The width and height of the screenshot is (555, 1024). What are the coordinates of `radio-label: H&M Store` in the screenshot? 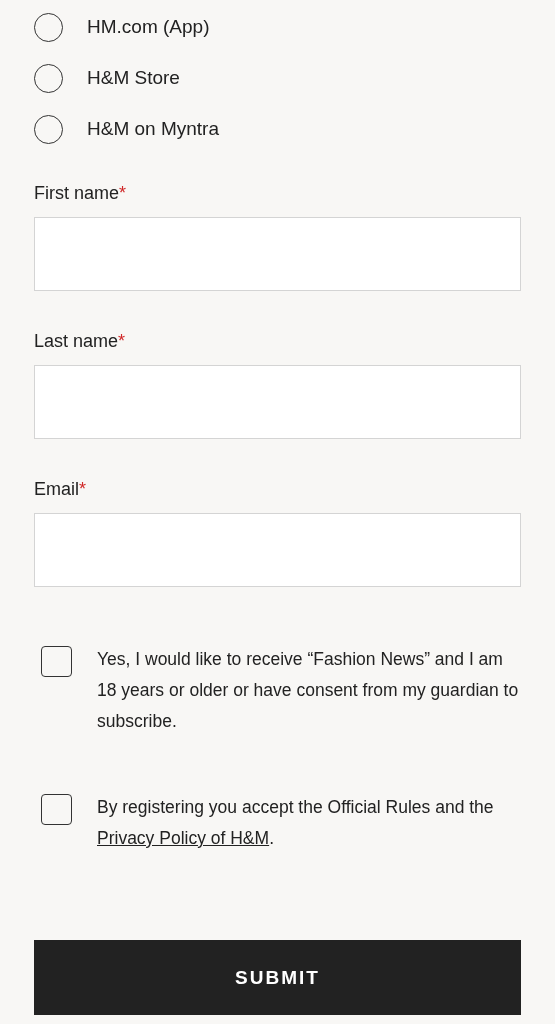 It's located at (133, 78).